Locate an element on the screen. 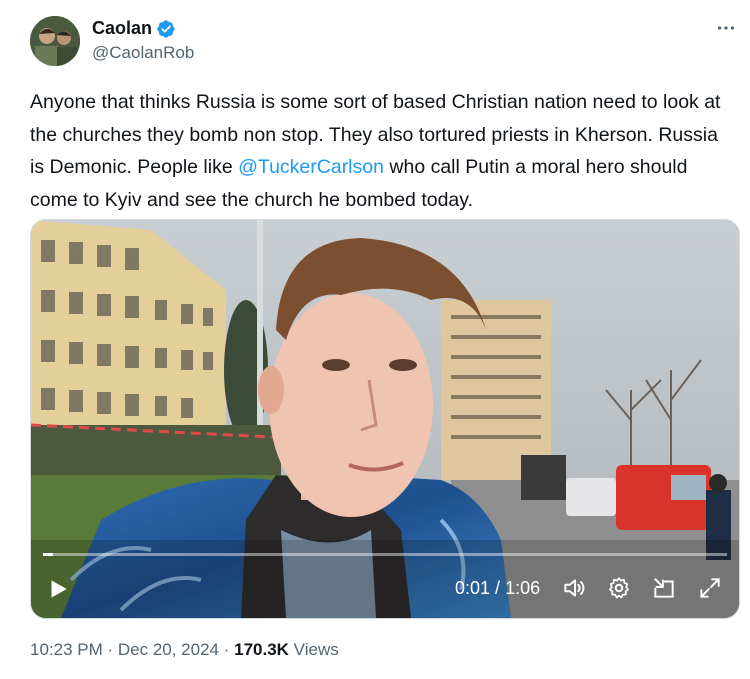  tweet-time: 10:23 PM is located at coordinates (66, 649).